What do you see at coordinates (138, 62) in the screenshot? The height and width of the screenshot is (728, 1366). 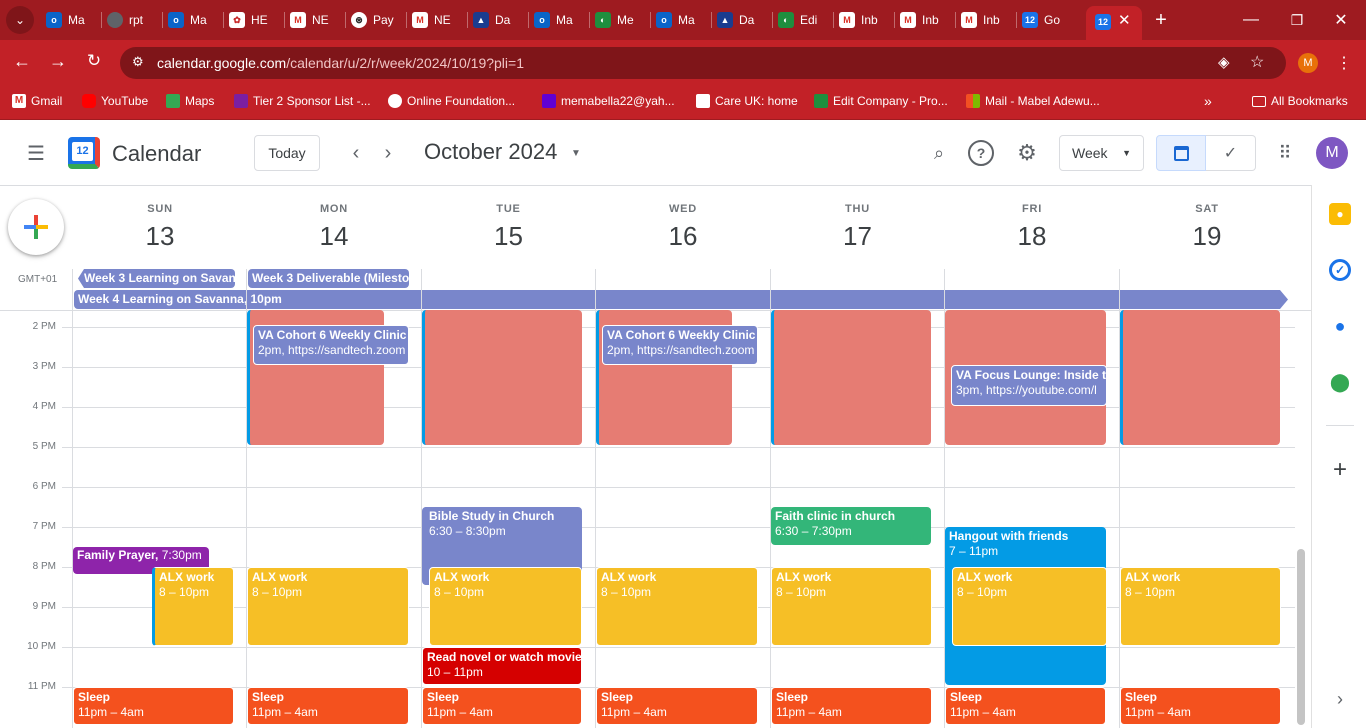 I see `site-info-icon: ⚙` at bounding box center [138, 62].